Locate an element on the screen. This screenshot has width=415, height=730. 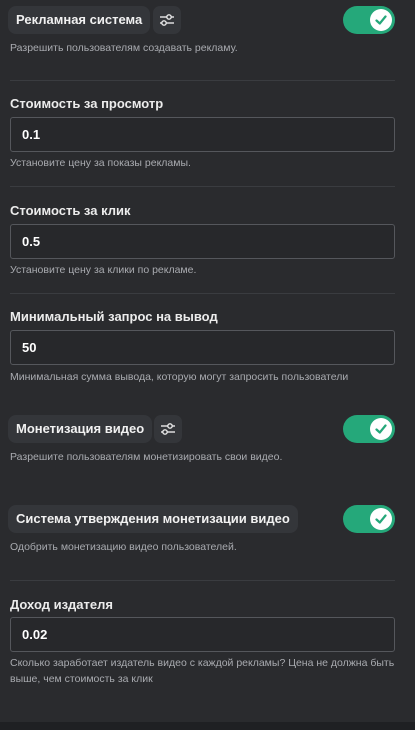
monetization-approval-toggle is located at coordinates (369, 519).